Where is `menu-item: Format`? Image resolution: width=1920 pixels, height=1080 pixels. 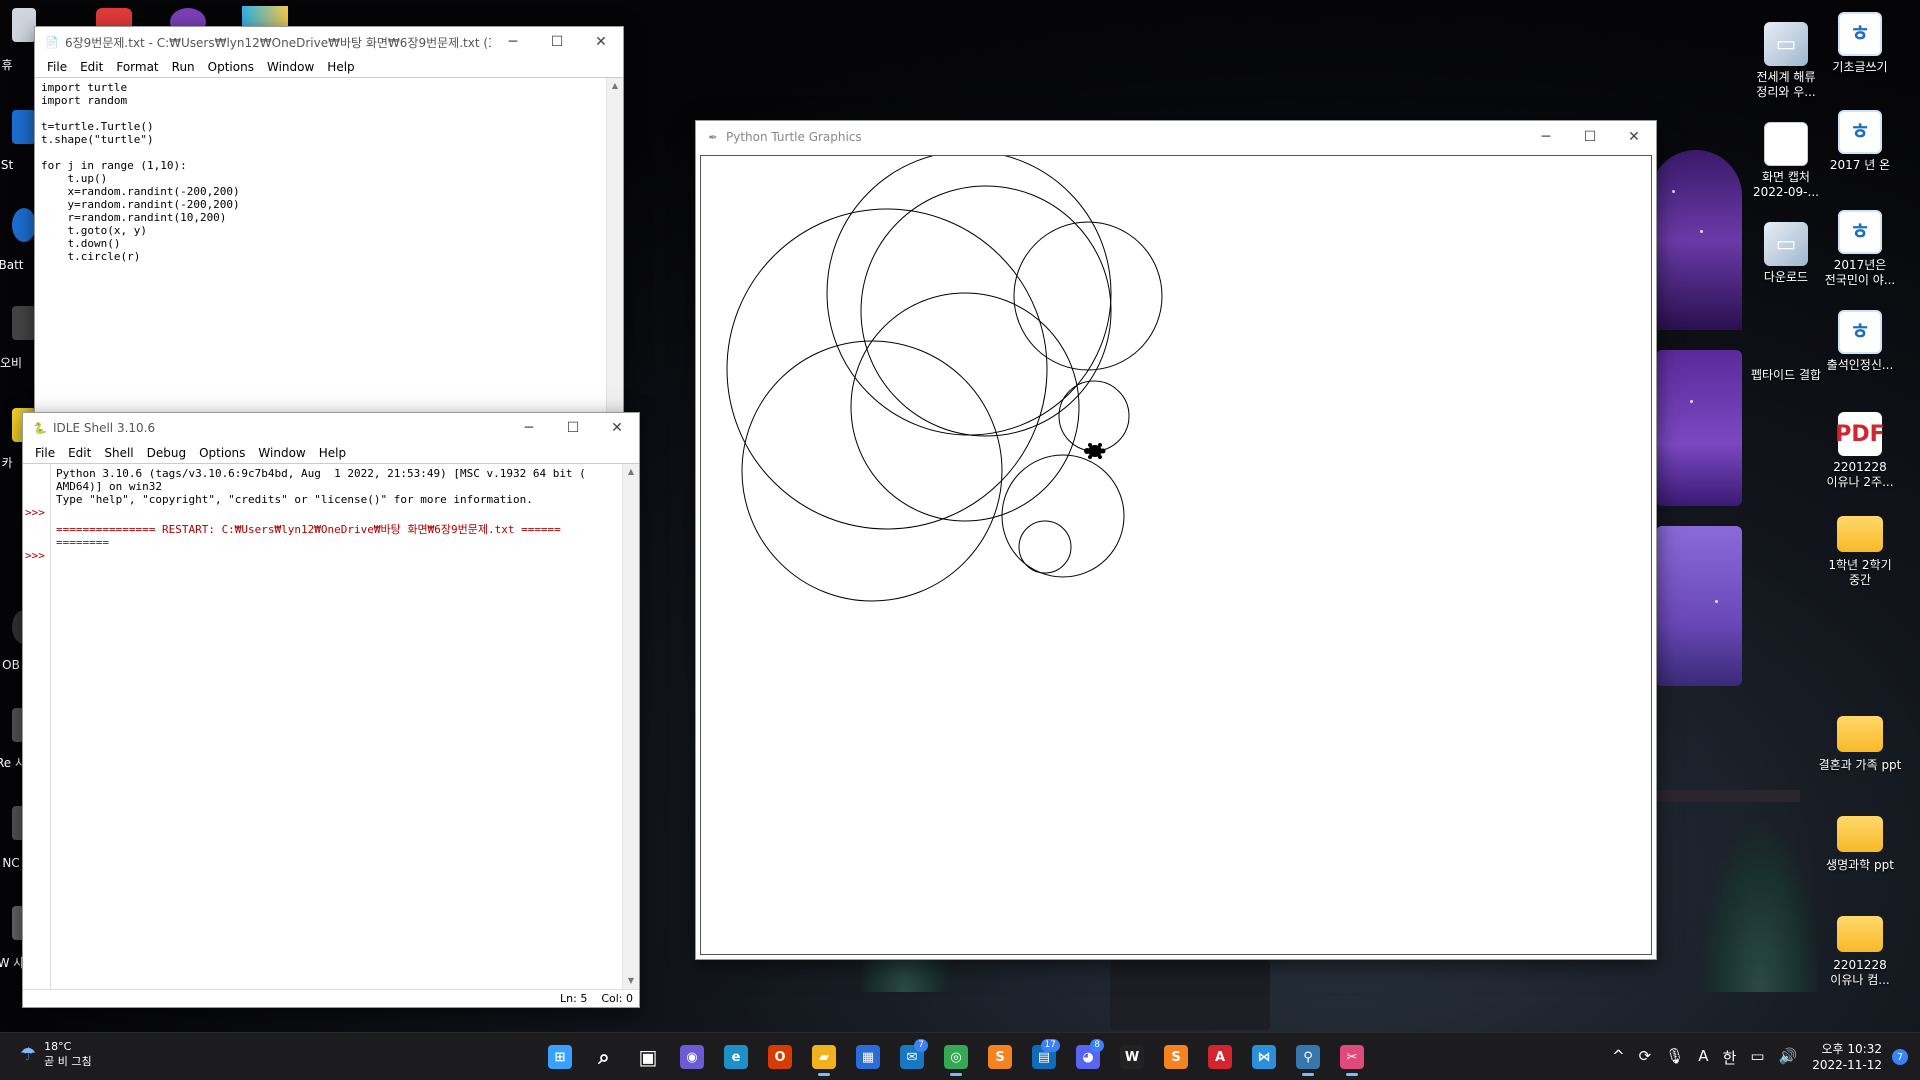
menu-item: Format is located at coordinates (137, 67).